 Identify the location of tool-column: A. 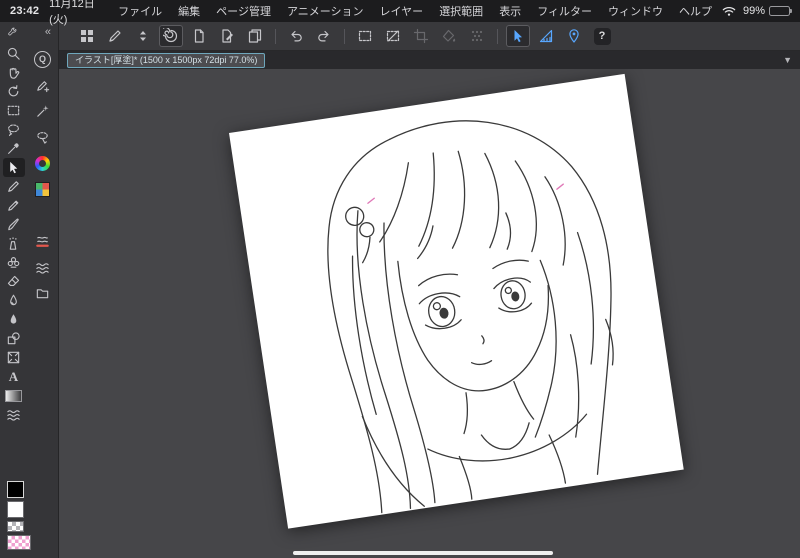
(13, 261).